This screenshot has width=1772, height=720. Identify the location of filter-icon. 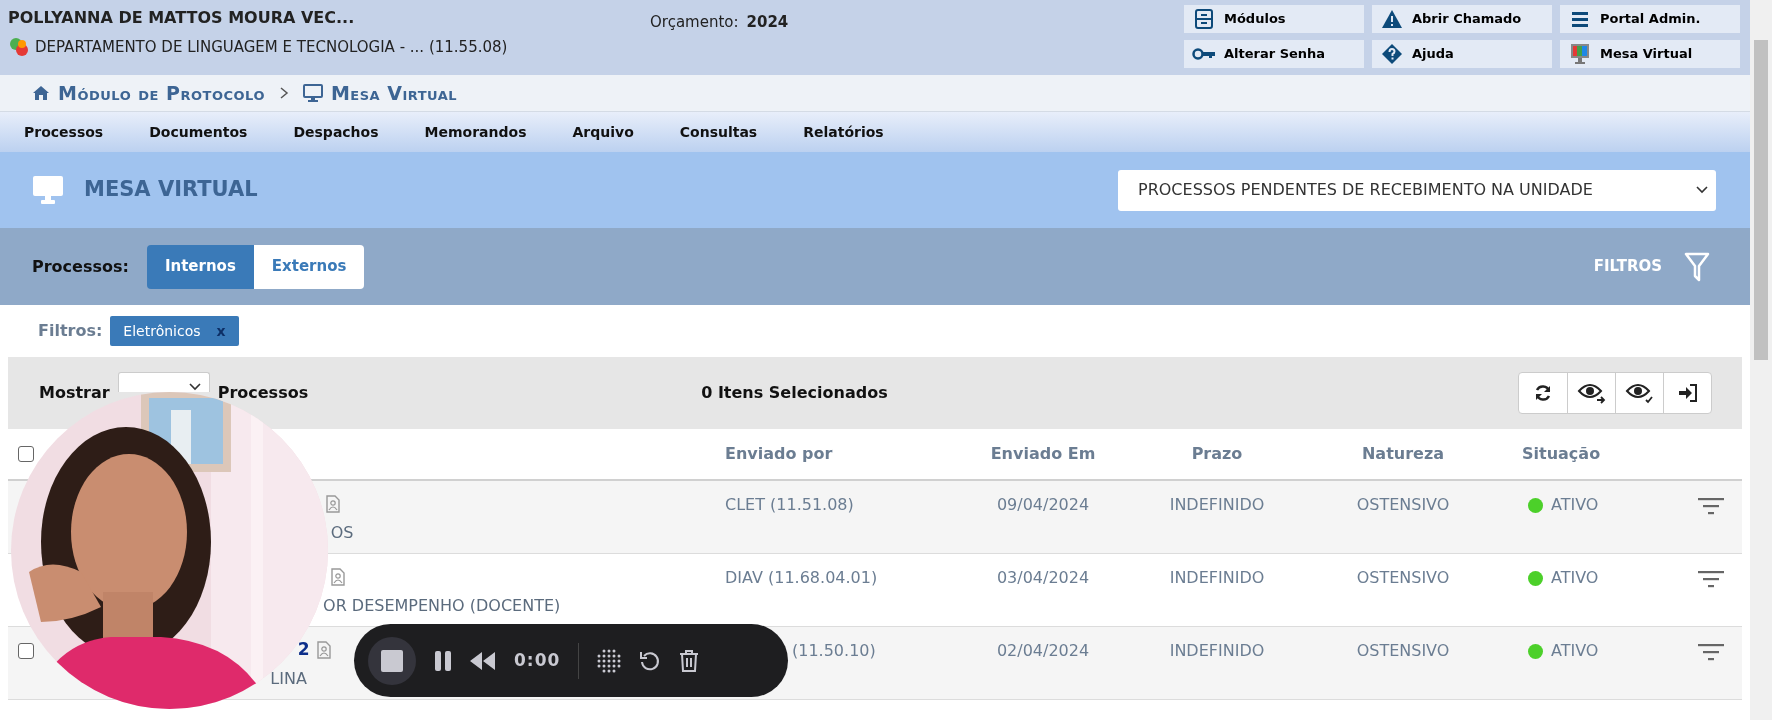
(1697, 266).